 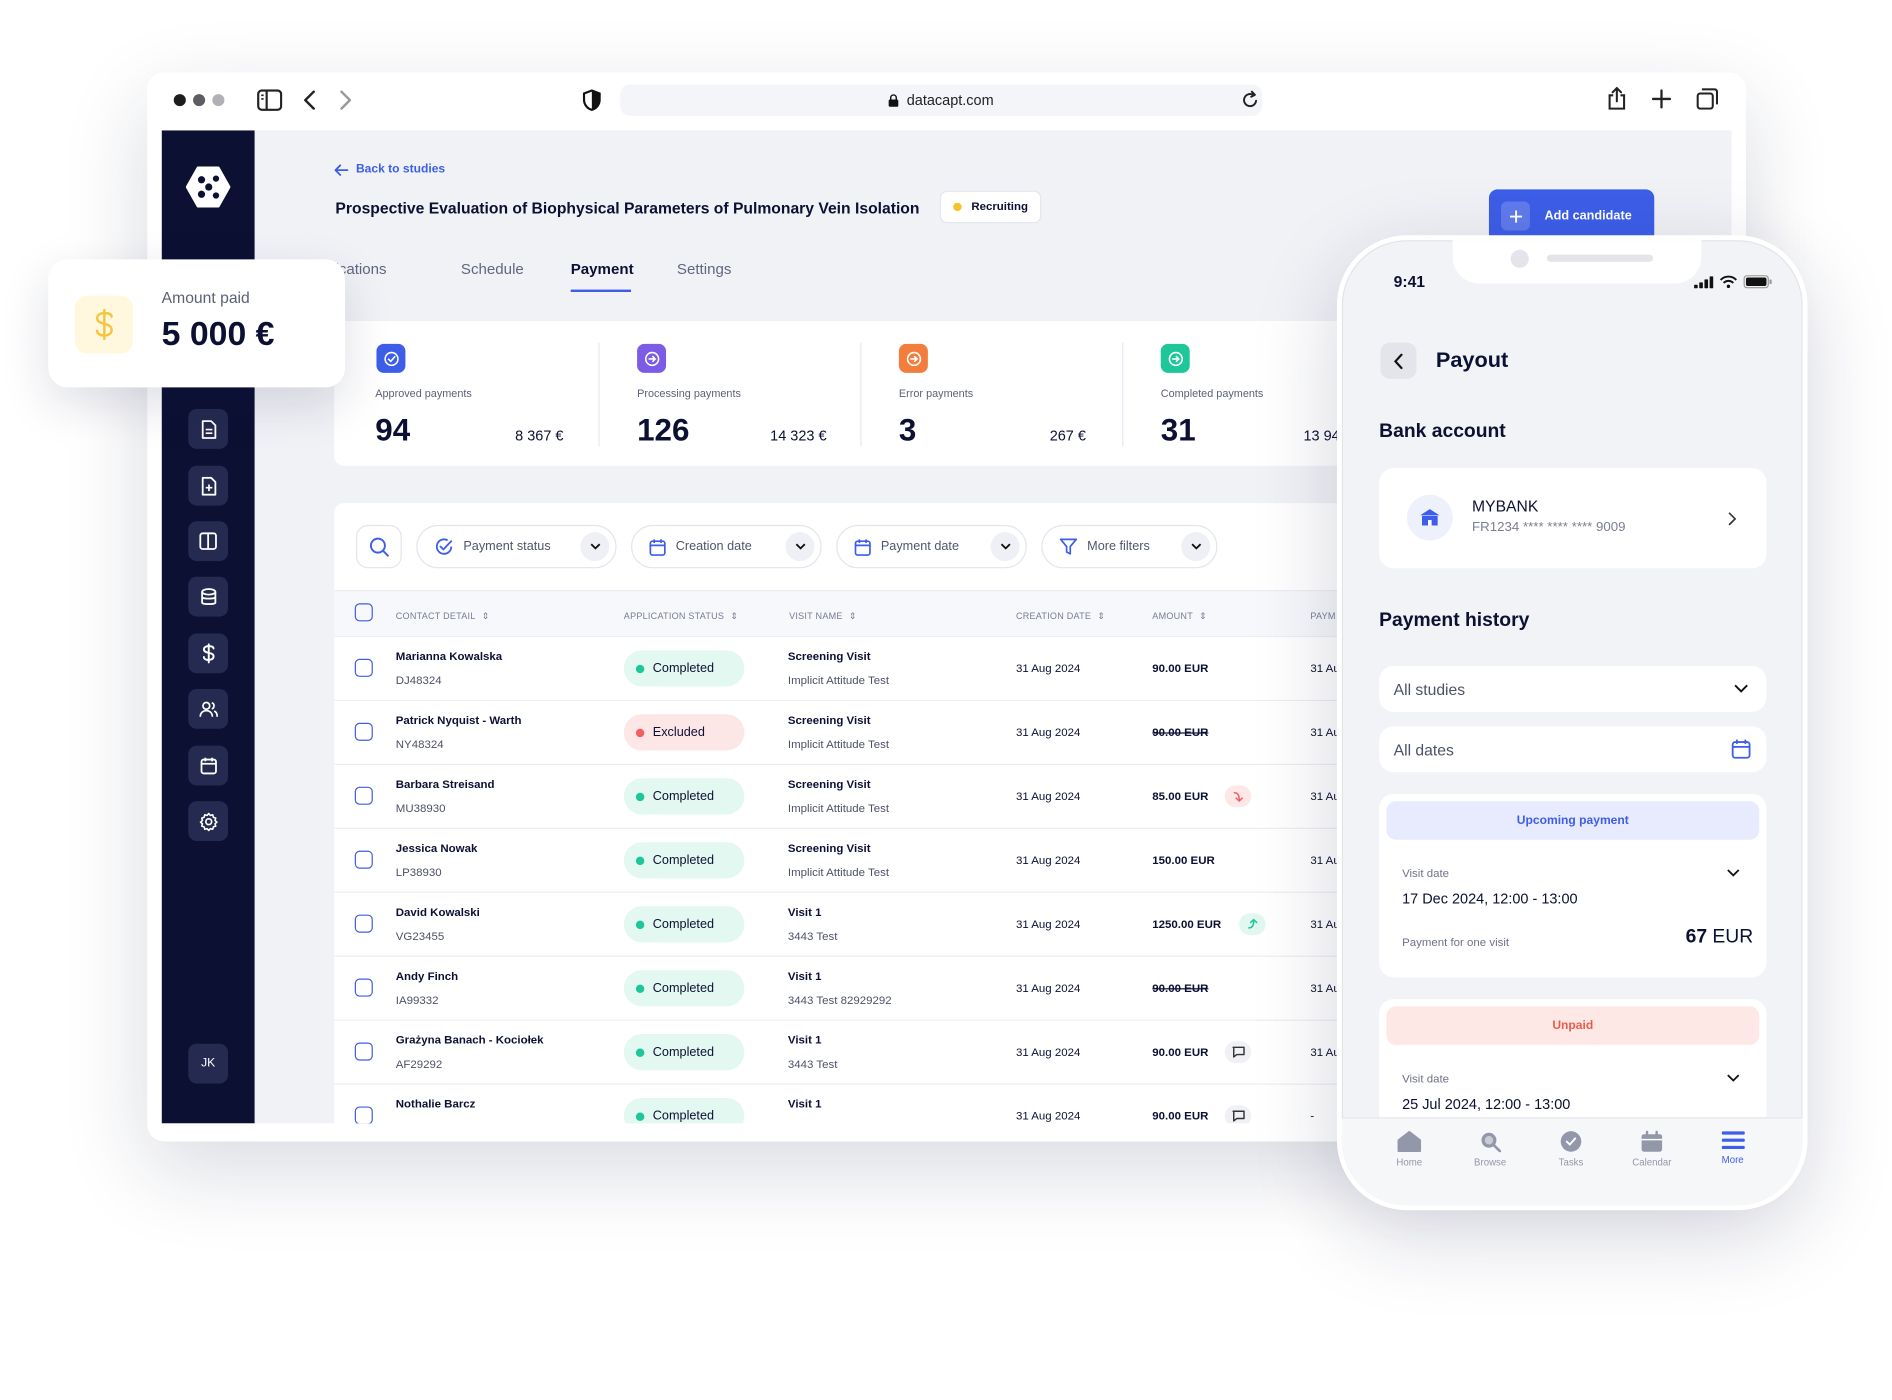 I want to click on column-header-amount: AMOUNT ⇕, so click(x=1179, y=616).